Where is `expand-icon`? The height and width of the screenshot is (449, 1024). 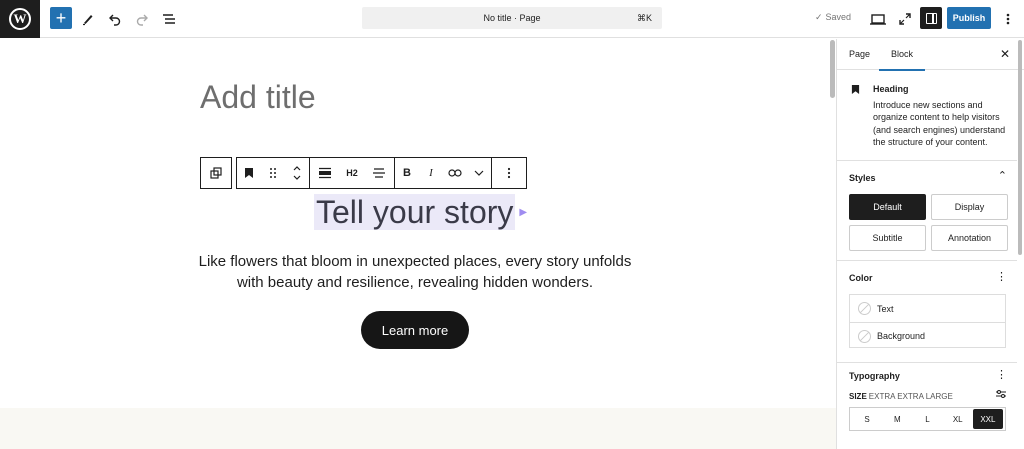
expand-icon is located at coordinates (905, 19).